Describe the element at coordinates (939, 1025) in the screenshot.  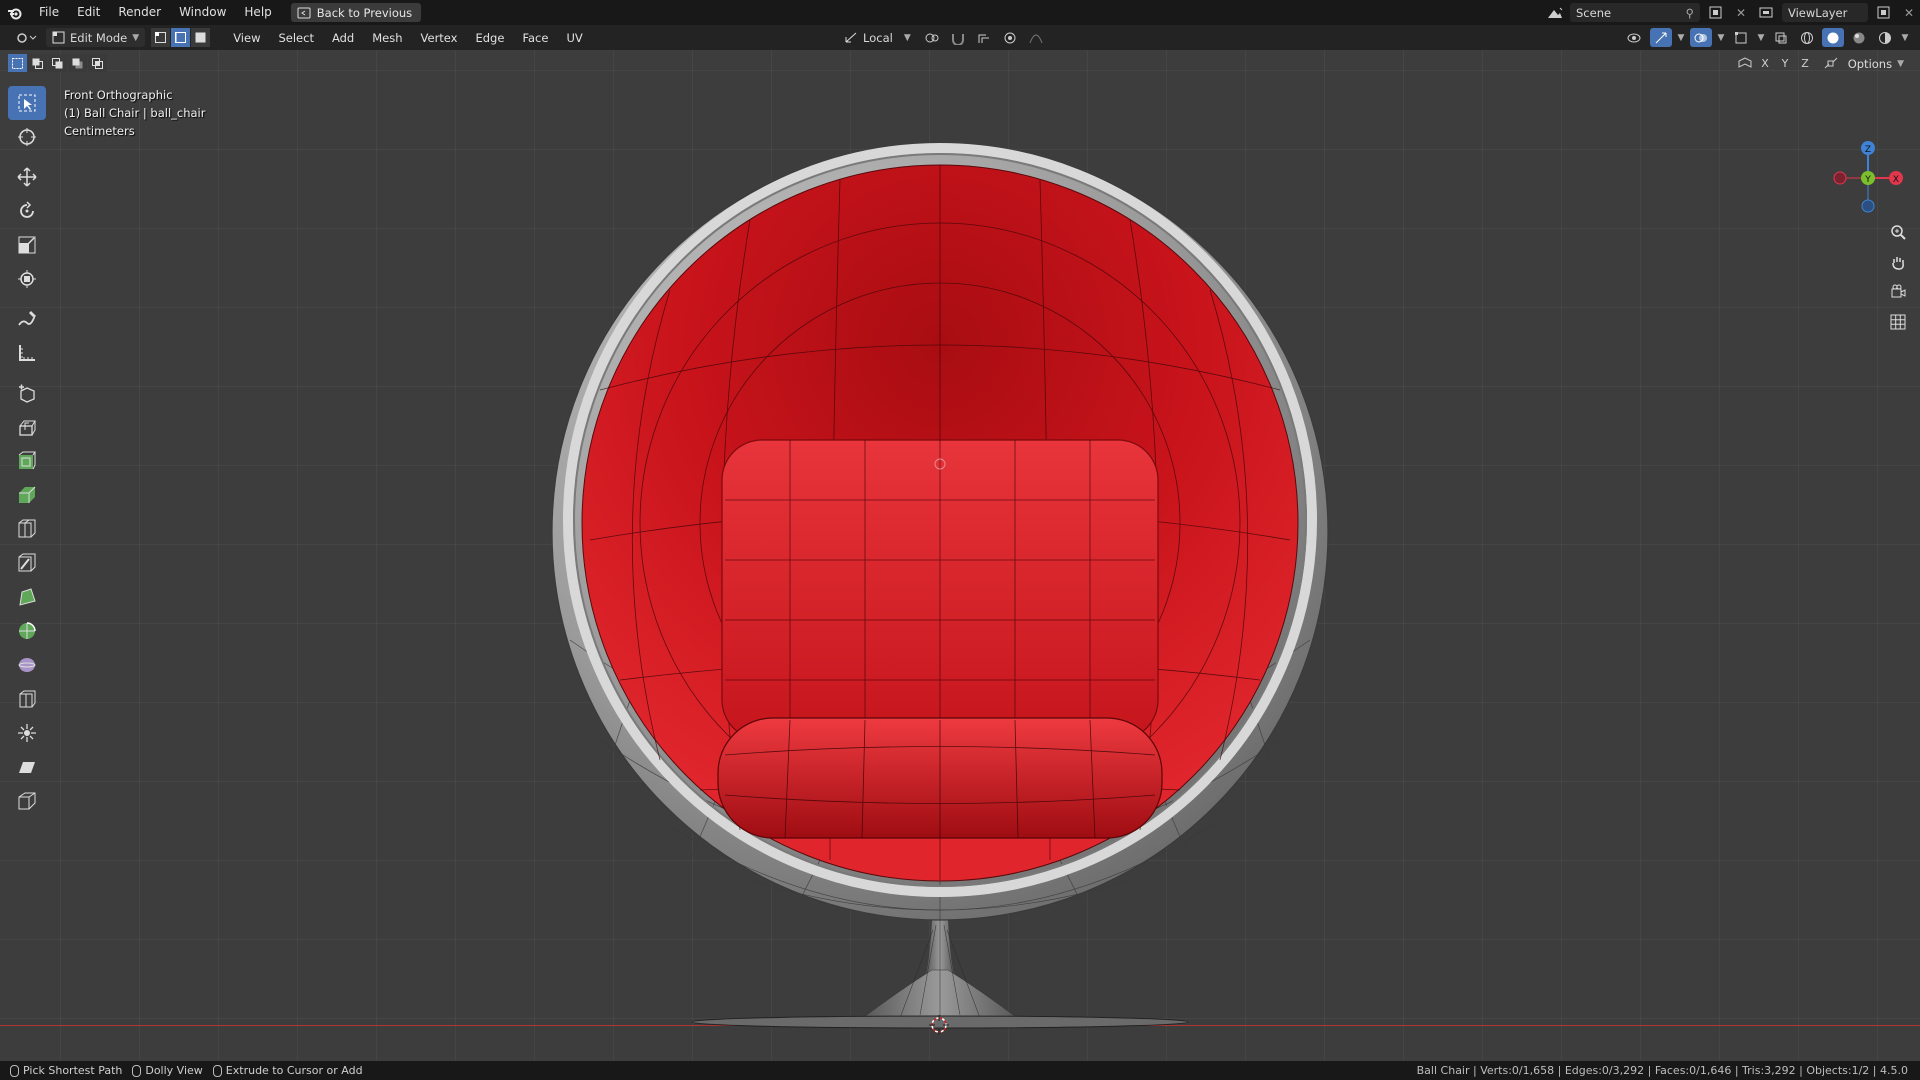
I see `3d-cursor-icon` at that location.